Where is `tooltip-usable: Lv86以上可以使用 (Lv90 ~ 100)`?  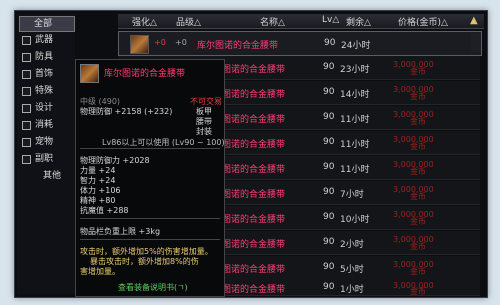
tooltip-usable: Lv86以上可以使用 (Lv90 ~ 100) is located at coordinates (163, 142).